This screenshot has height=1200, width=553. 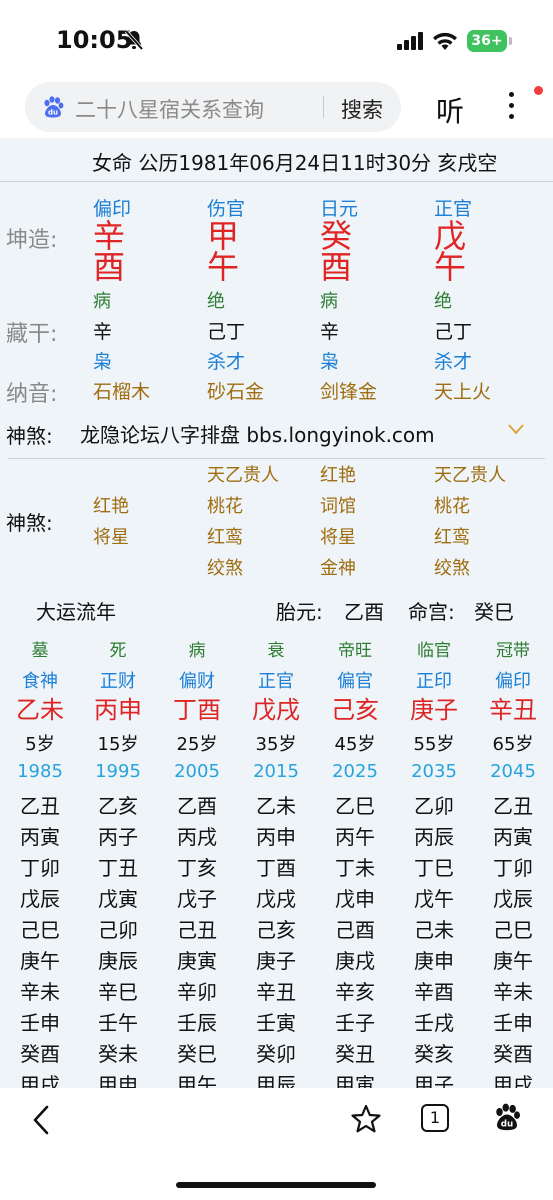 What do you see at coordinates (134, 40) in the screenshot?
I see `bell-off-icon` at bounding box center [134, 40].